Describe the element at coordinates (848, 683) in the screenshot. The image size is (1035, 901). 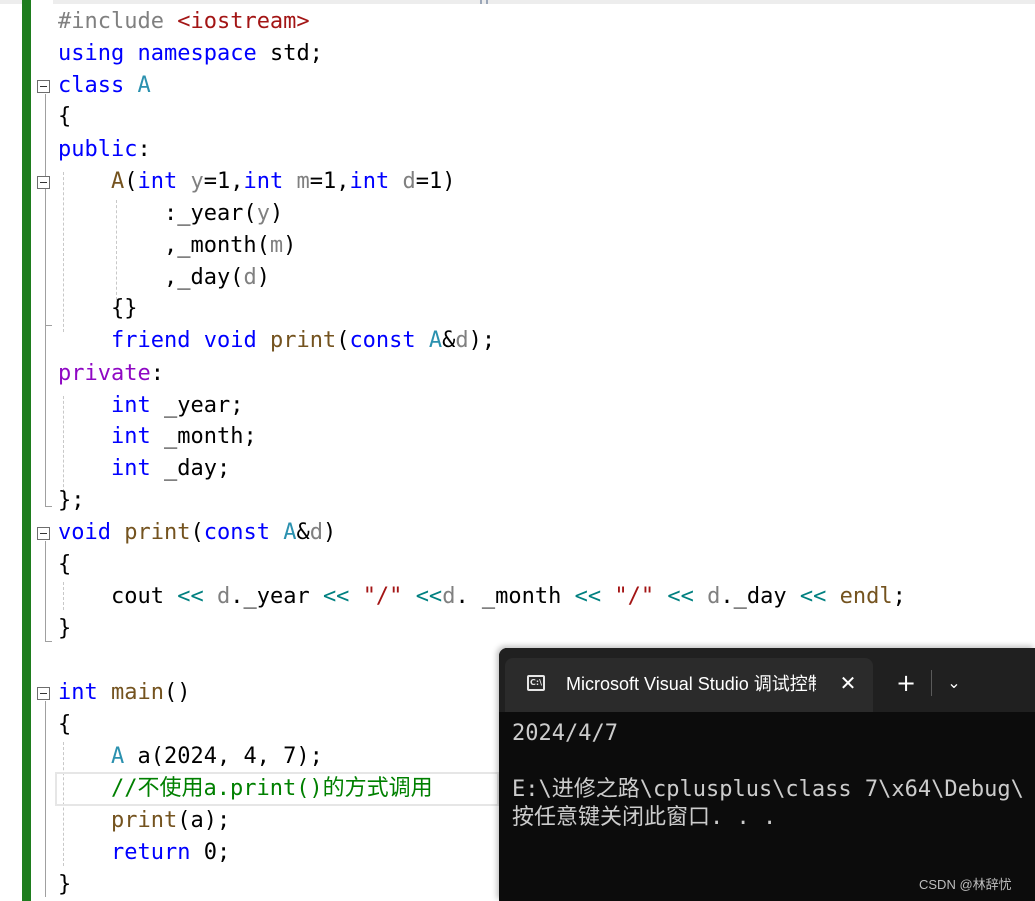
I see `close-icon: ✕` at that location.